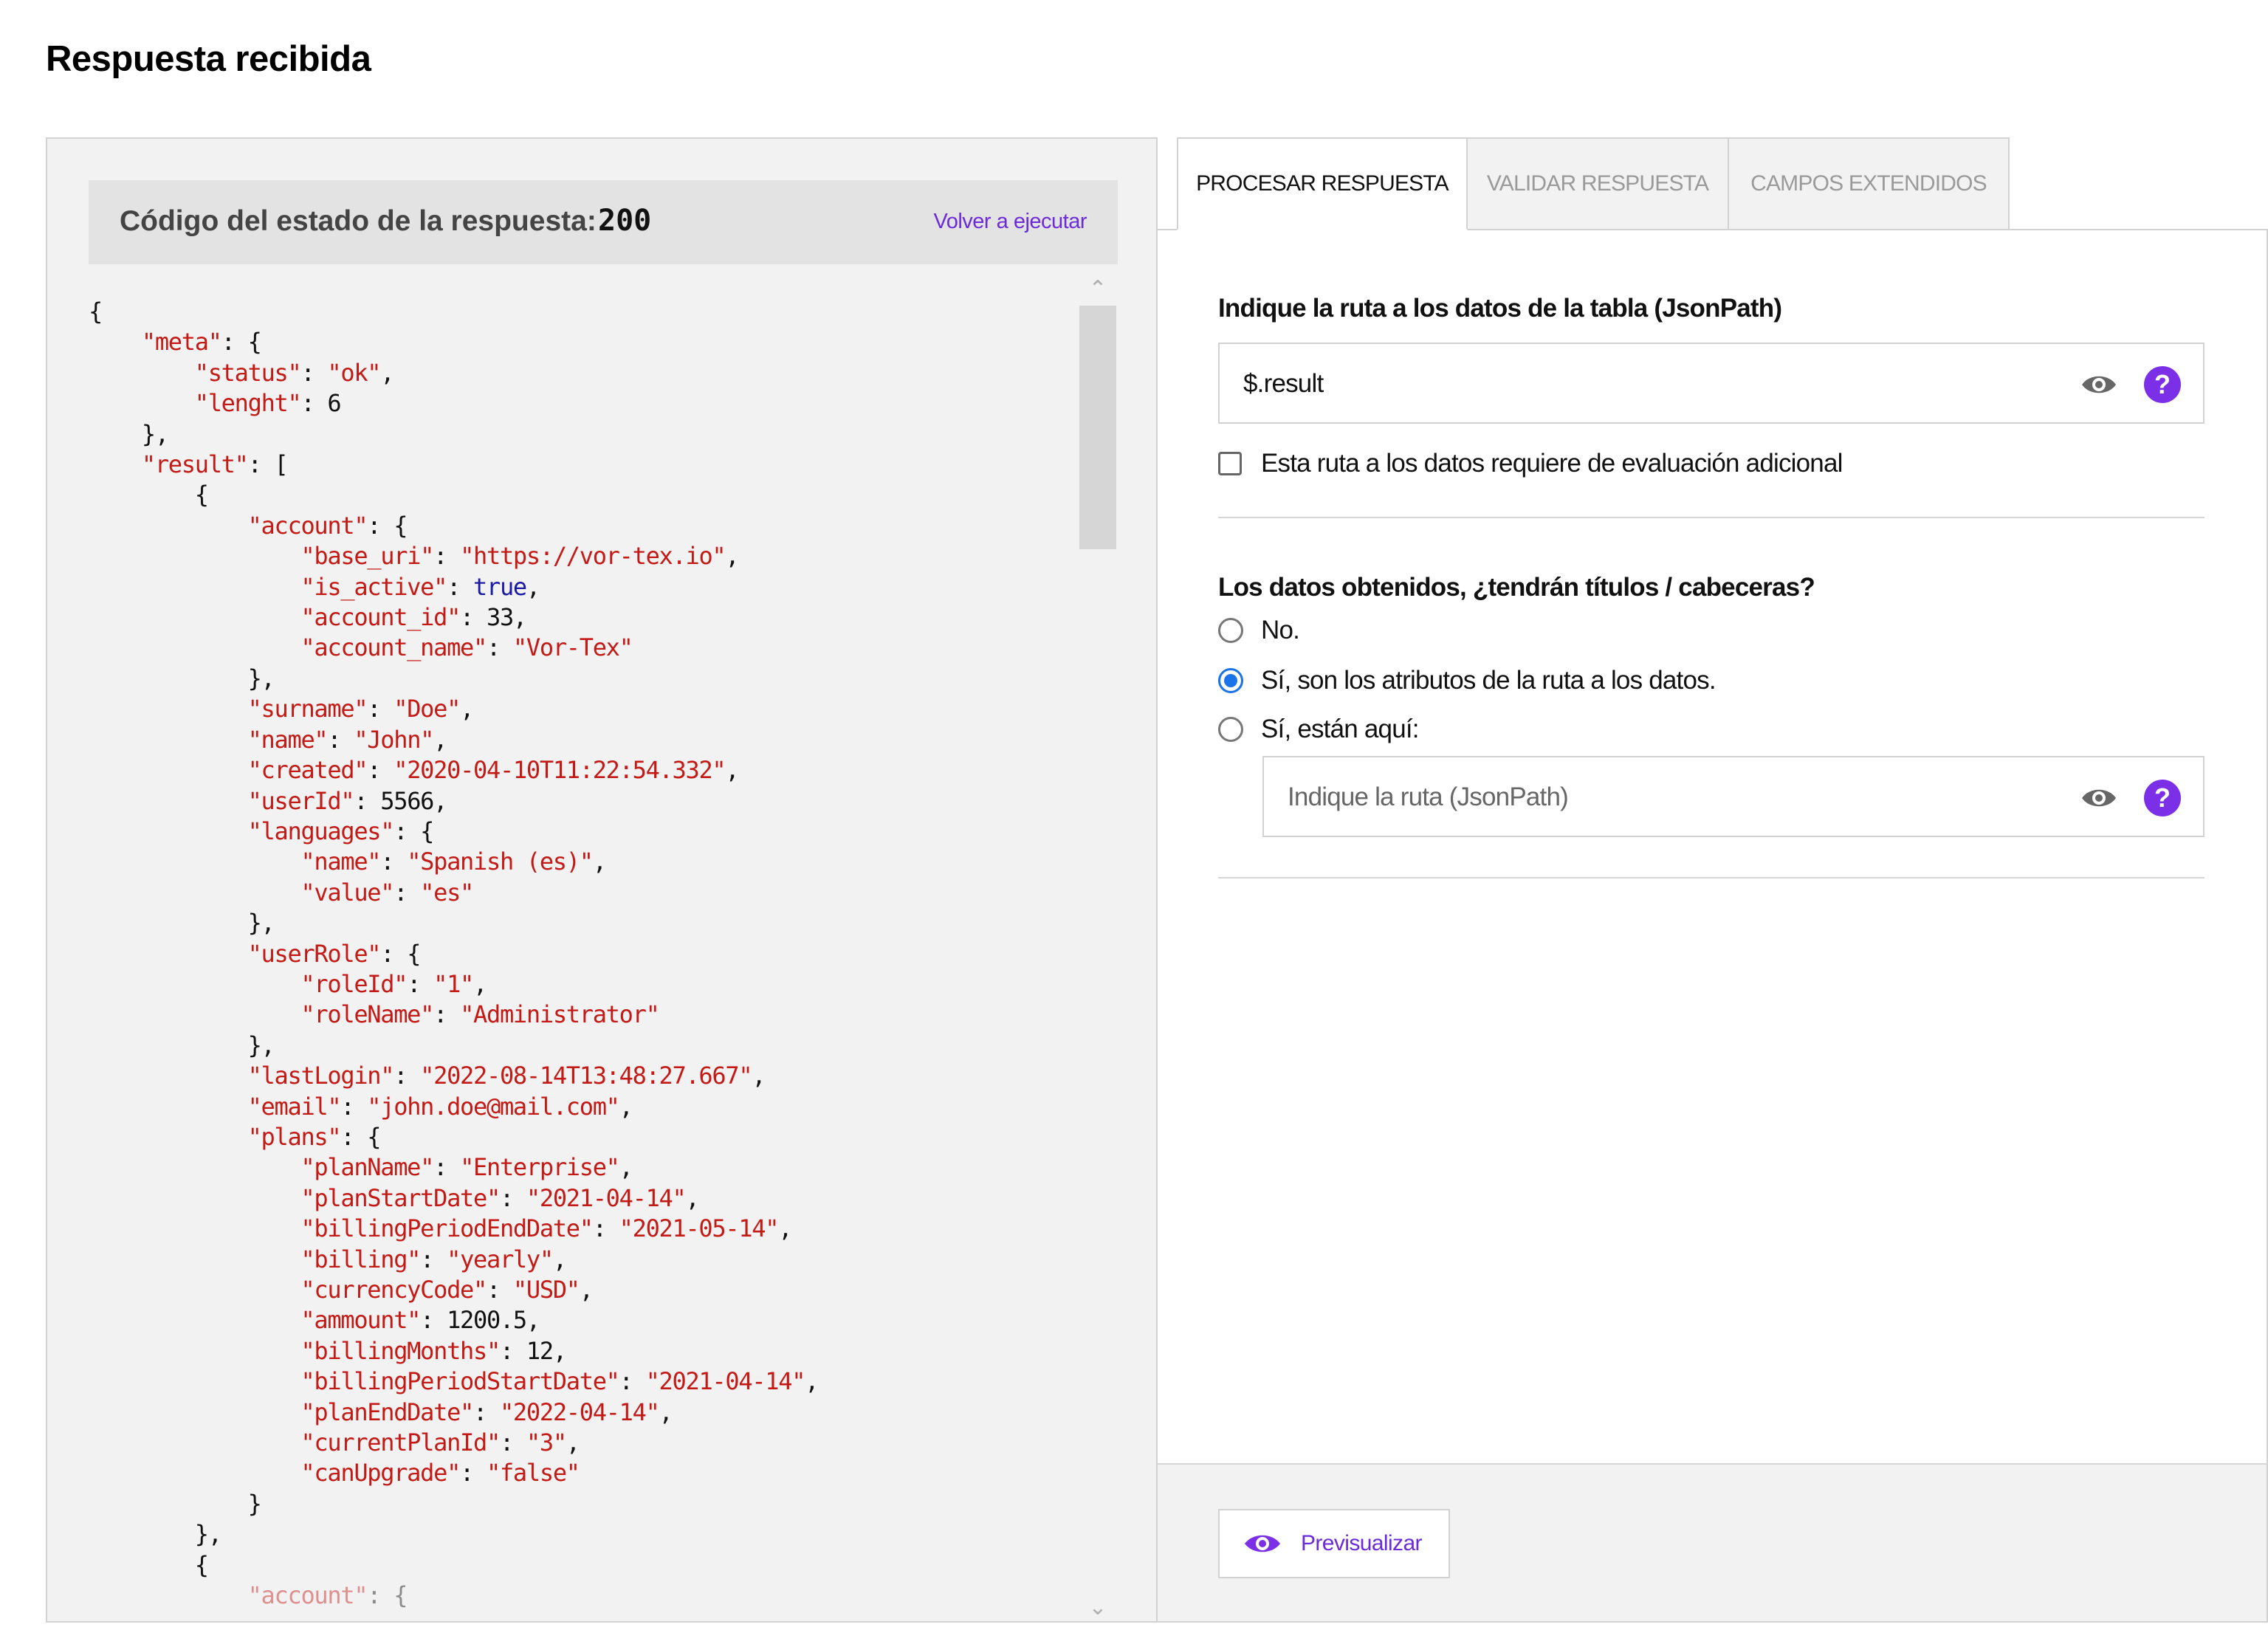  Describe the element at coordinates (1230, 729) in the screenshot. I see `radio-here` at that location.